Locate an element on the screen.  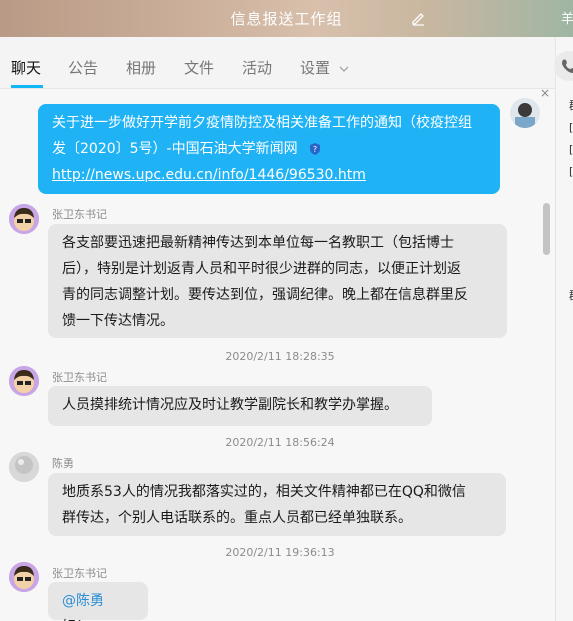
message-bubble: 人员摸排统计情况应及时让教学副院长和教学办掌握。 is located at coordinates (240, 406).